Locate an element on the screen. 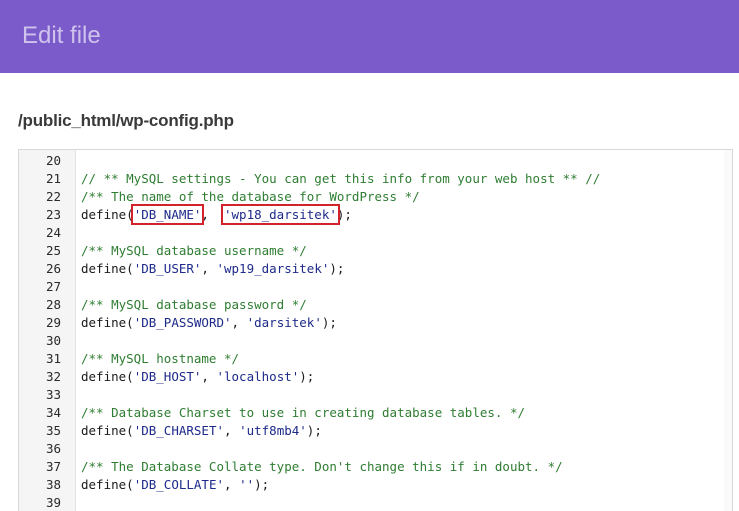  code-string: 'wp19_darsitek' is located at coordinates (273, 268).